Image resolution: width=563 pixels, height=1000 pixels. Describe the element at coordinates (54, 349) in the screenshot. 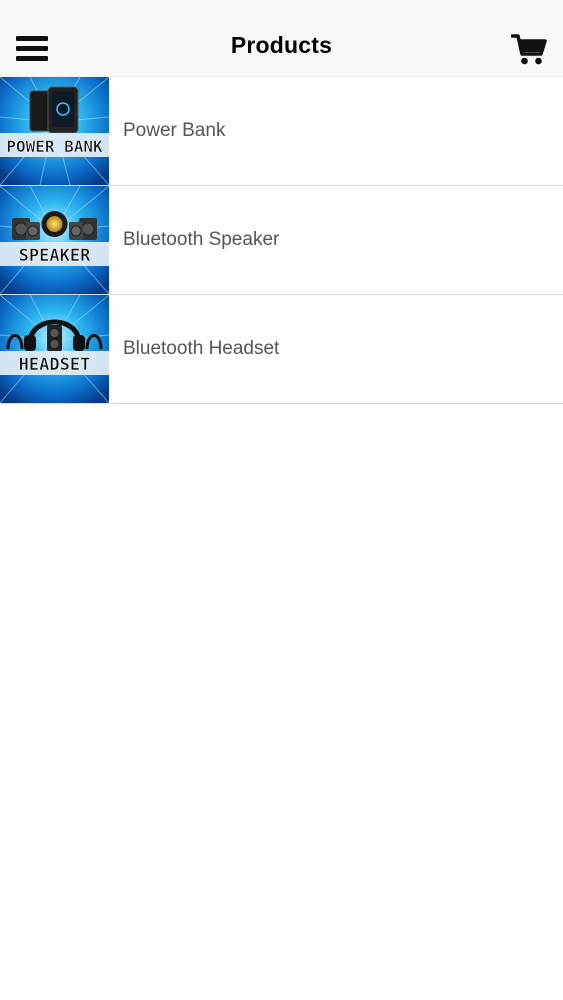

I see `bluetooth-headset-thumbnail: HEADSET` at that location.